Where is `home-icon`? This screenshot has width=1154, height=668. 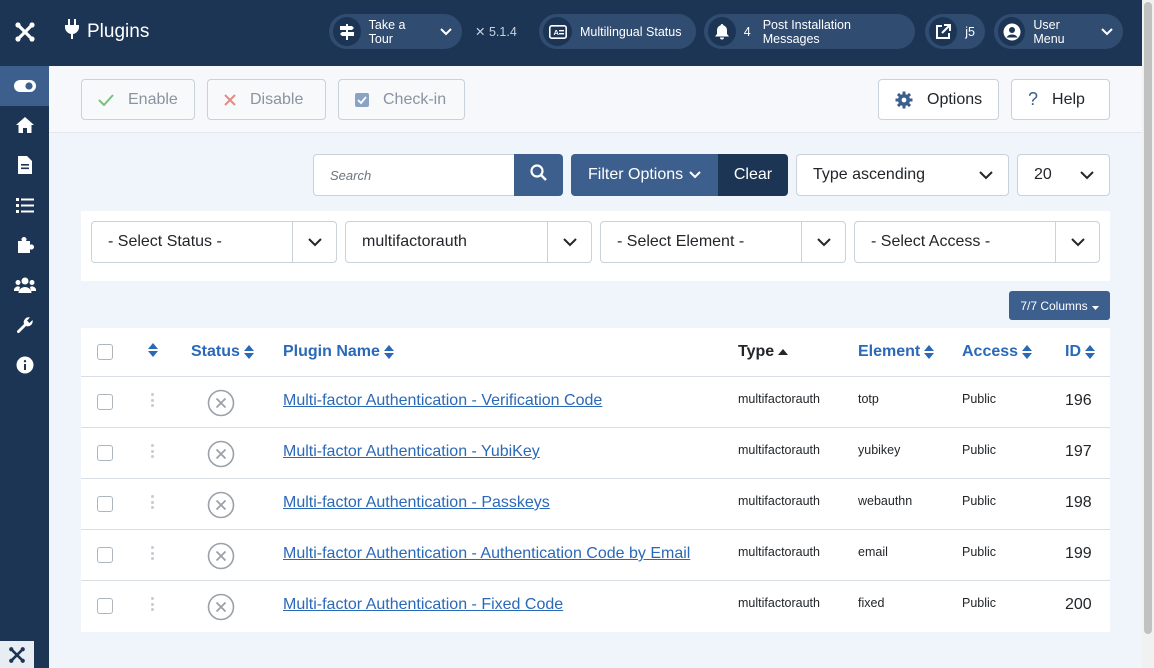 home-icon is located at coordinates (24, 125).